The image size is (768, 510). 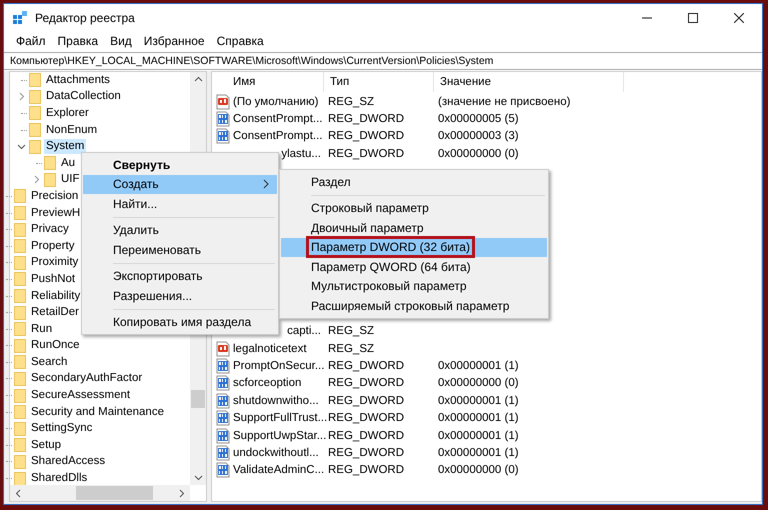 I want to click on menu-bar-item: Избранное, so click(x=174, y=41).